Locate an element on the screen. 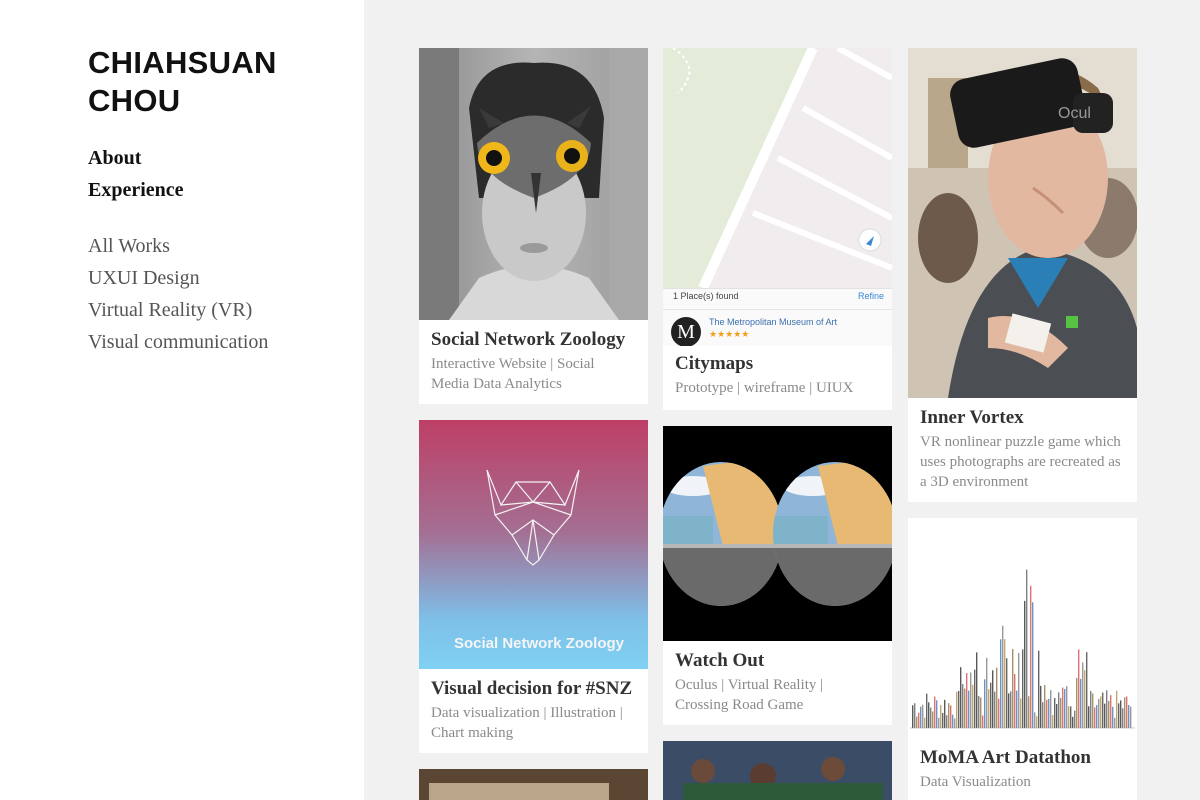 The width and height of the screenshot is (1200, 800). project-description: Data Visualization is located at coordinates (975, 782).